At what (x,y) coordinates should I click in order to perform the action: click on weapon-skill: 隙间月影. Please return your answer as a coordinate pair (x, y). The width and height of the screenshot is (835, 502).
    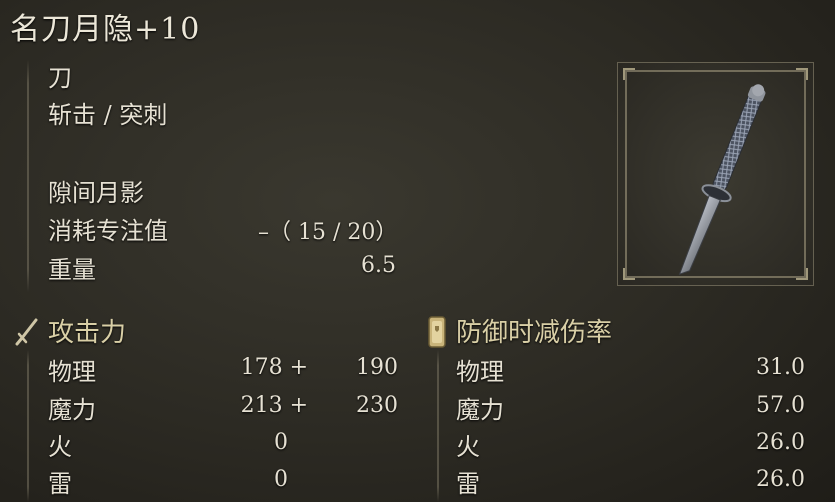
    Looking at the image, I should click on (96, 193).